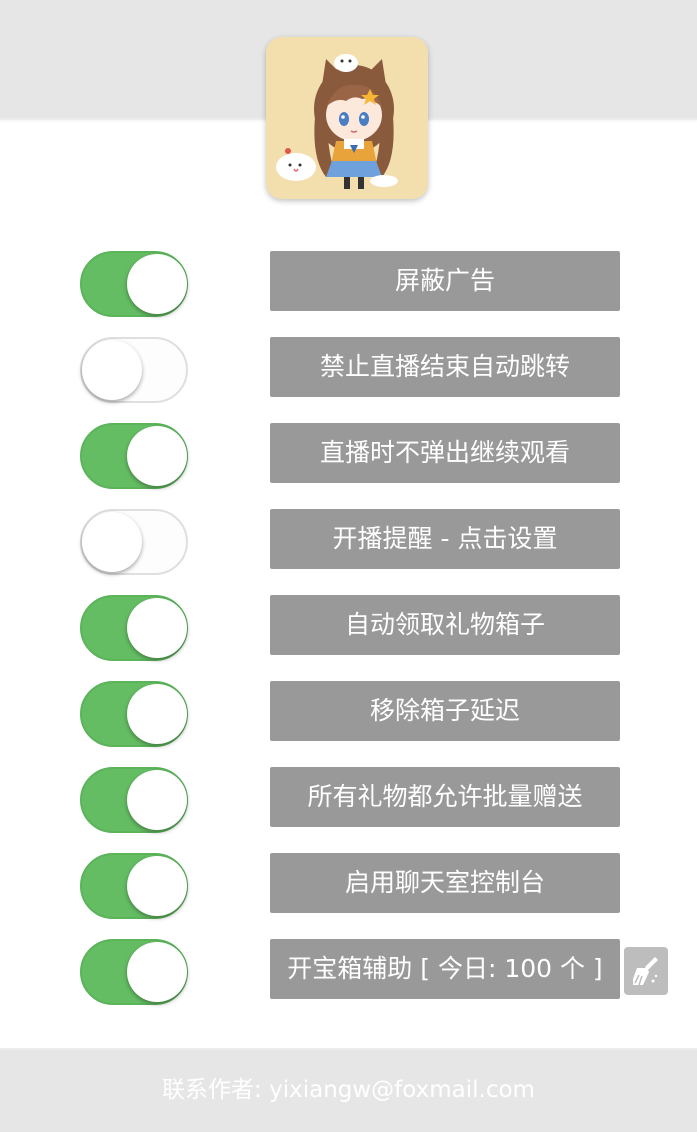 This screenshot has width=697, height=1132. What do you see at coordinates (445, 453) in the screenshot?
I see `setting-label-button: 直播时不弹出继续观看` at bounding box center [445, 453].